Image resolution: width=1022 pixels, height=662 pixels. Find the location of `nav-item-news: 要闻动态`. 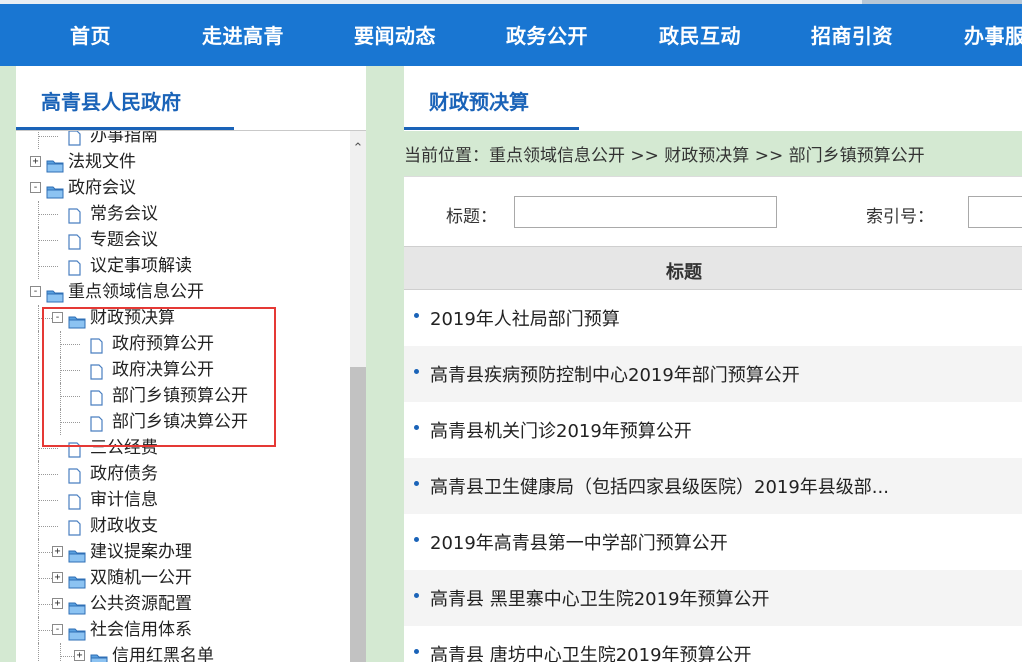

nav-item-news: 要闻动态 is located at coordinates (395, 34).